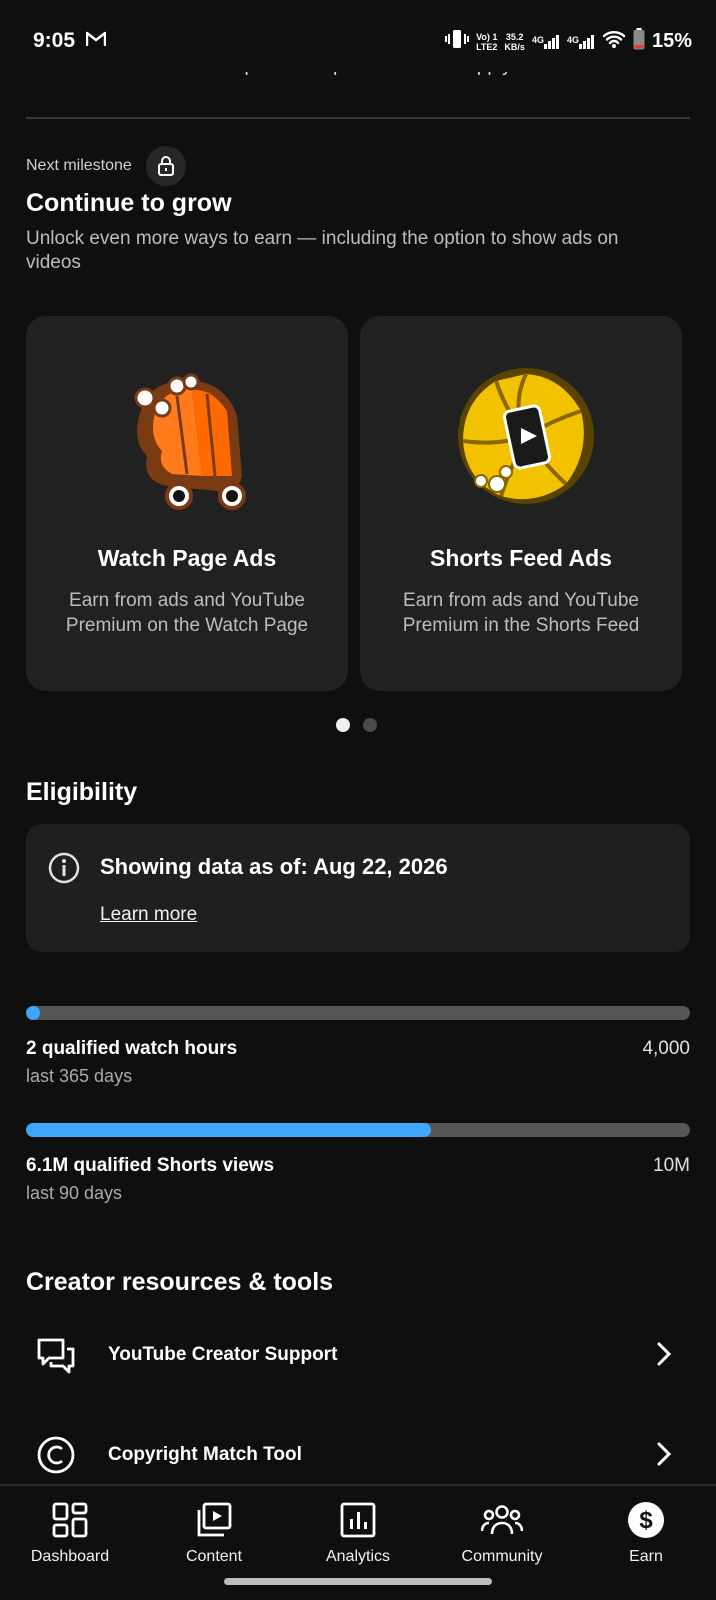  I want to click on shorts-views-progress-bar, so click(358, 1130).